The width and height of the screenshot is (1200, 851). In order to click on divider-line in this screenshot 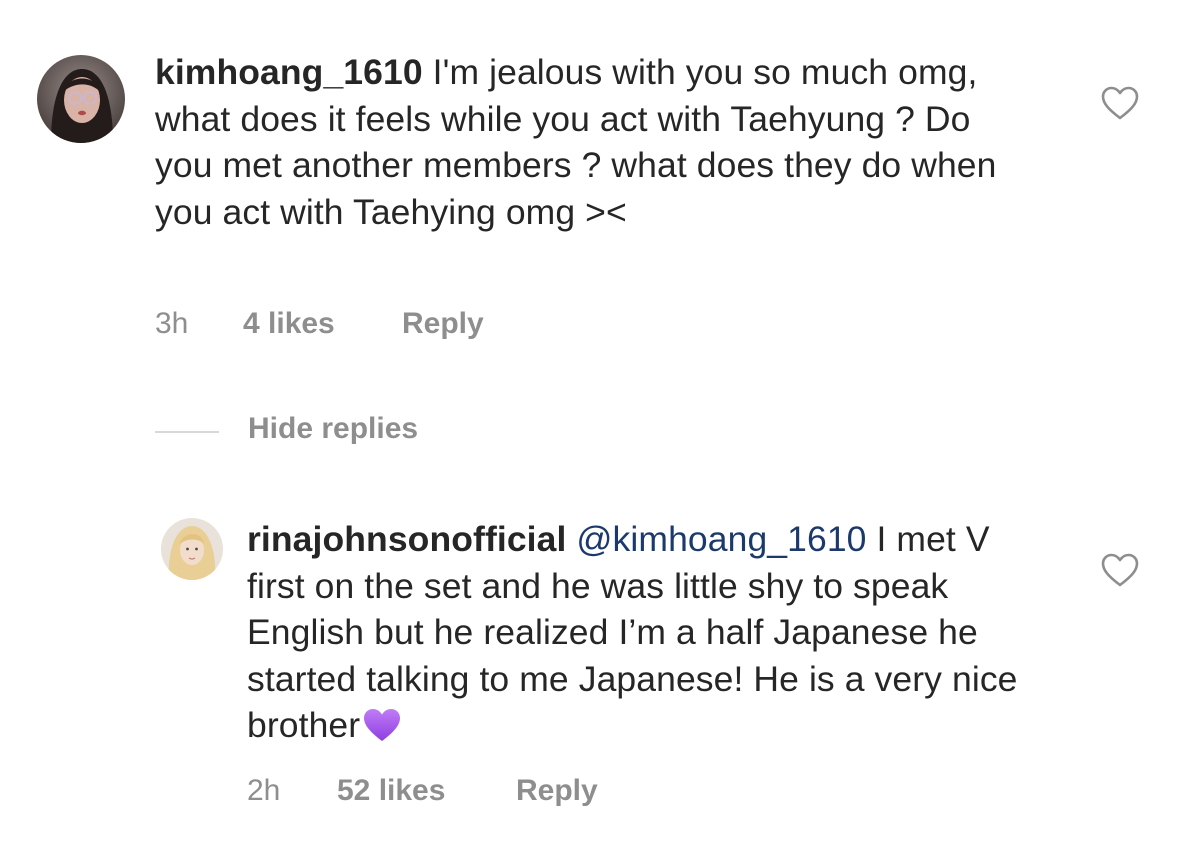, I will do `click(187, 432)`.